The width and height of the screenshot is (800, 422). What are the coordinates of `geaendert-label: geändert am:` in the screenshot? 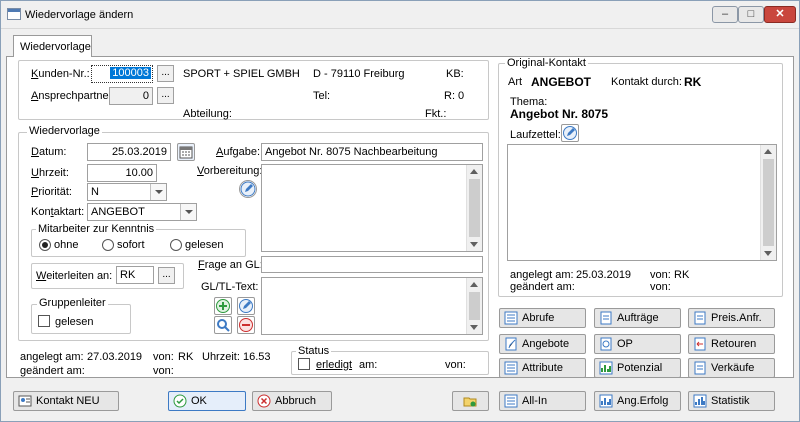 It's located at (52, 371).